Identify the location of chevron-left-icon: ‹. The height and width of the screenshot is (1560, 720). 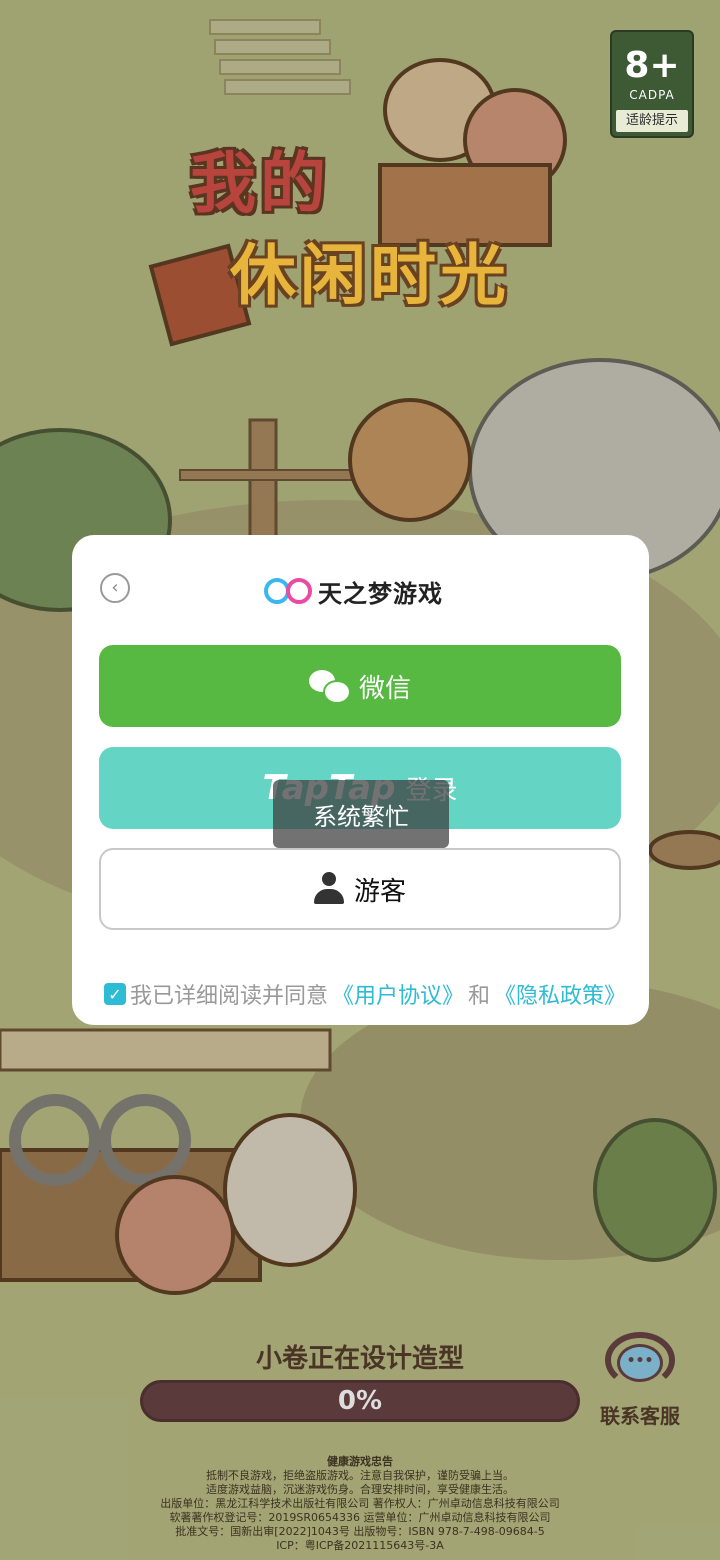
(115, 587).